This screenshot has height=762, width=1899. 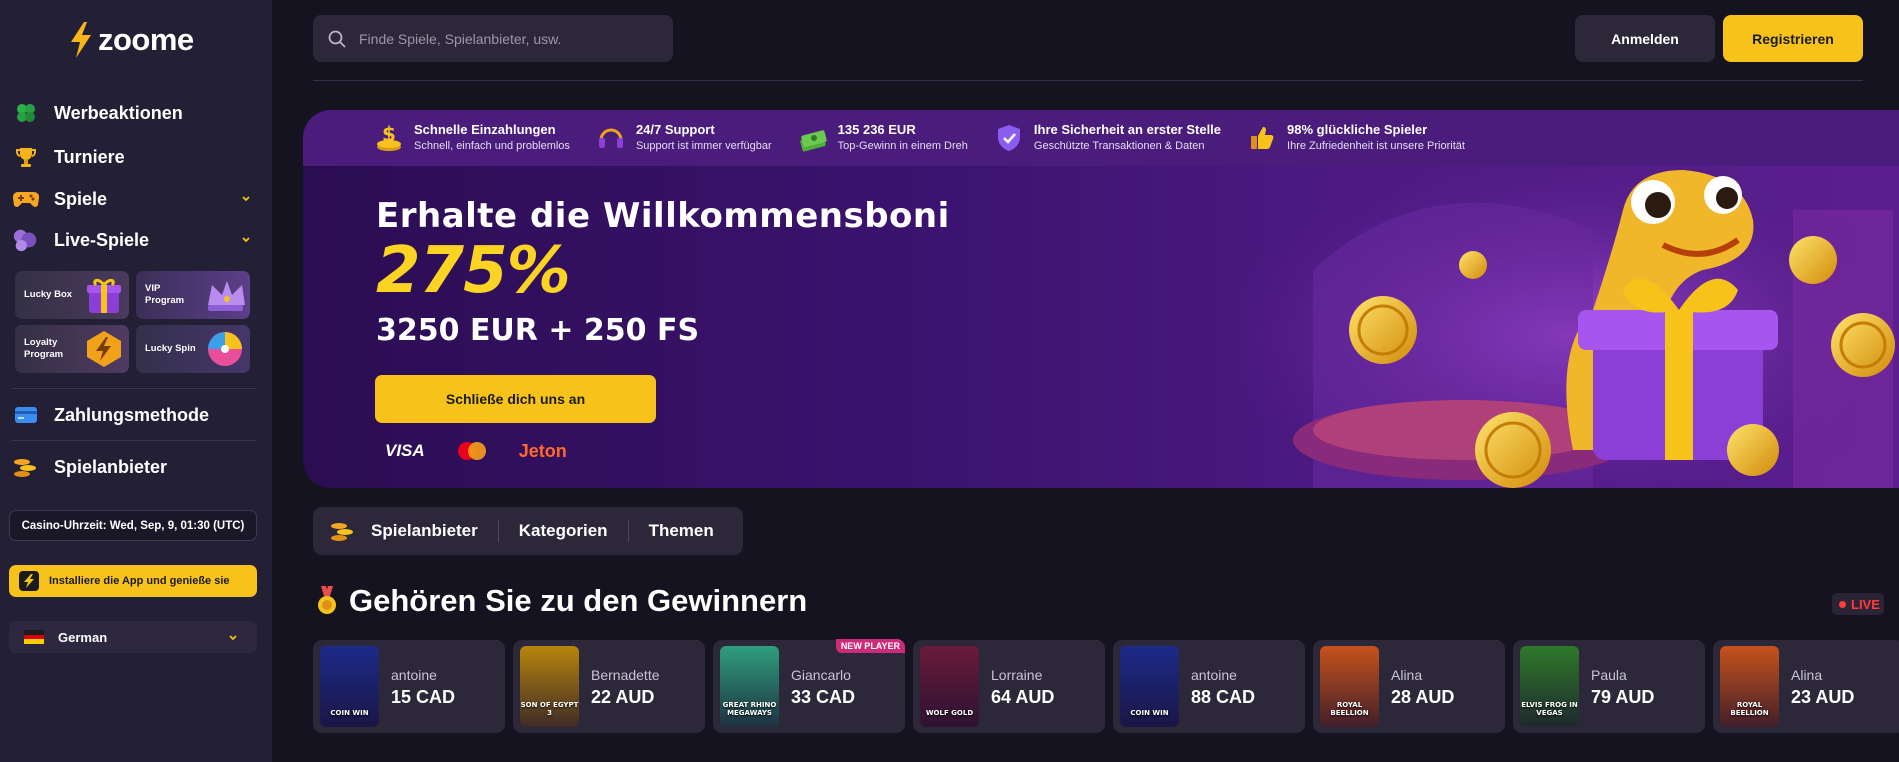 I want to click on sidebar-item-promotions: Werbeaktionen, so click(x=135, y=113).